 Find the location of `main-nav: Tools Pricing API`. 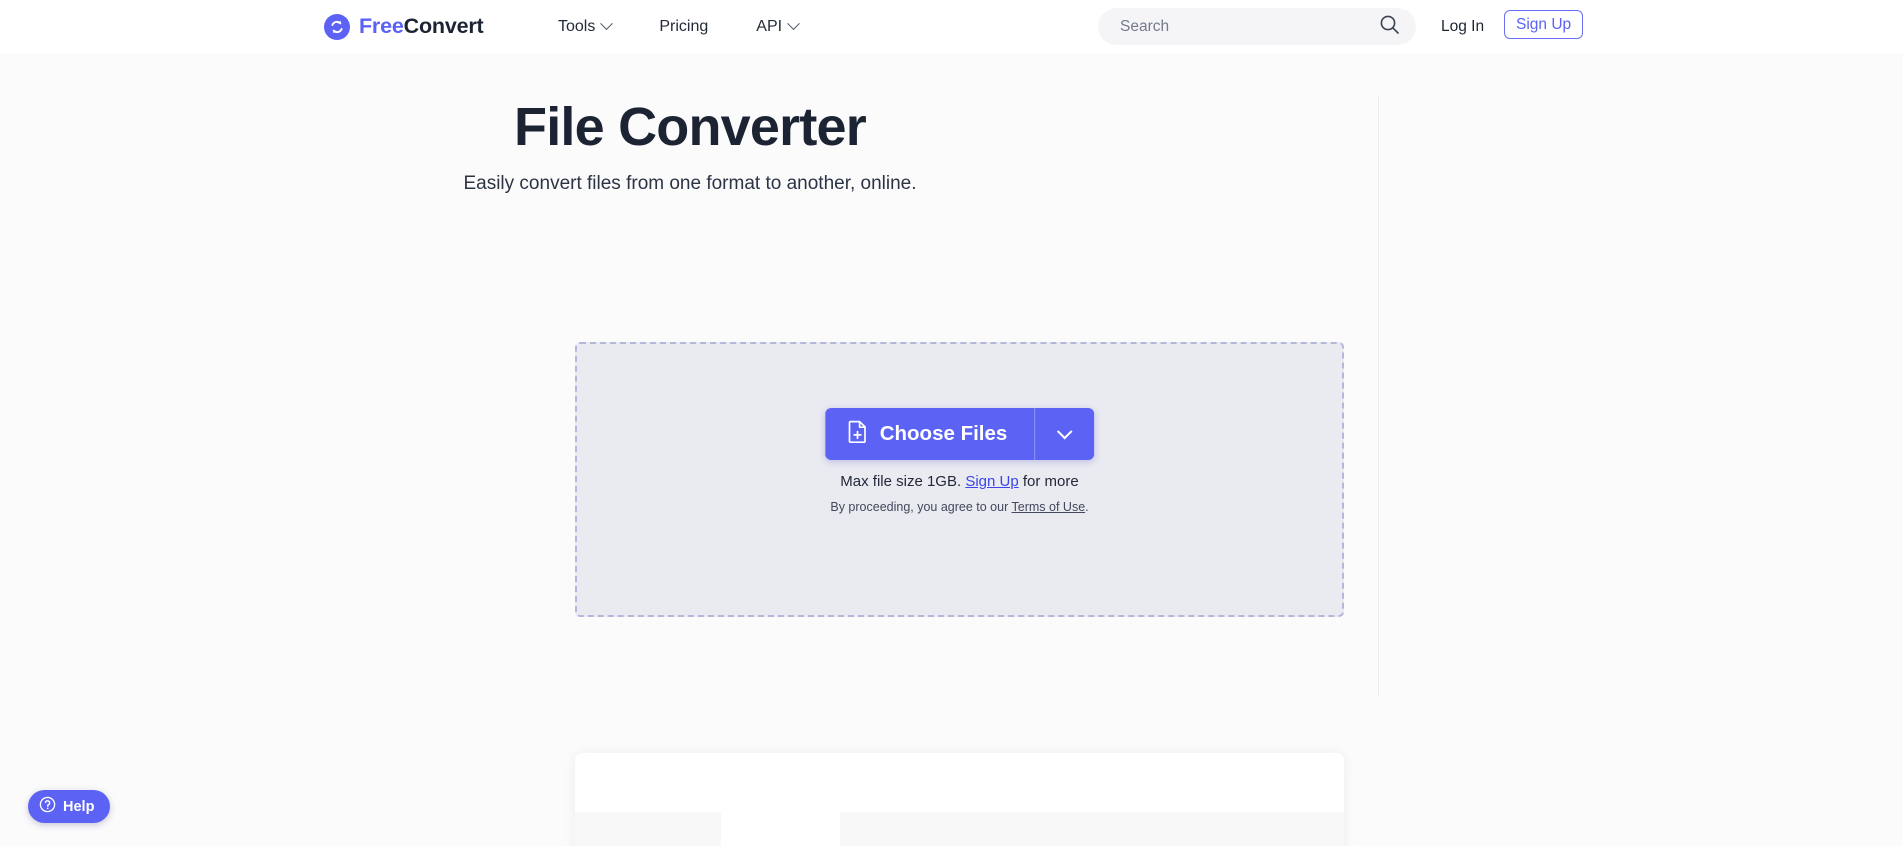

main-nav: Tools Pricing API is located at coordinates (679, 26).